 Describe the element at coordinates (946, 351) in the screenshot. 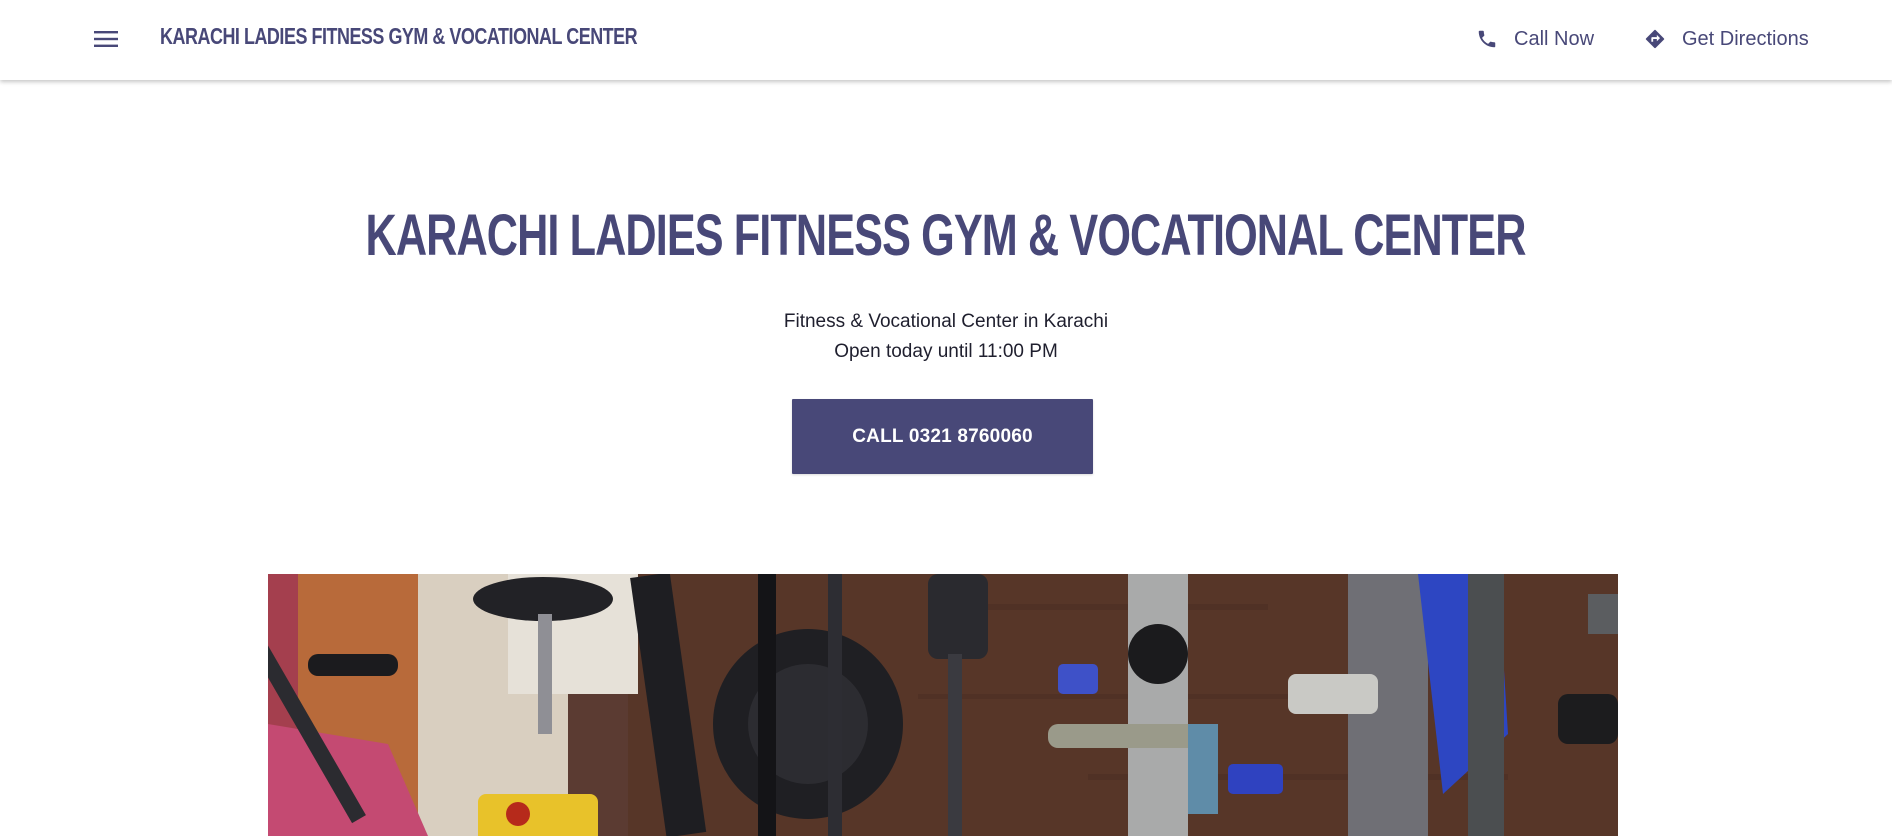

I see `opening-hours: Open today until 11:00 PM` at that location.